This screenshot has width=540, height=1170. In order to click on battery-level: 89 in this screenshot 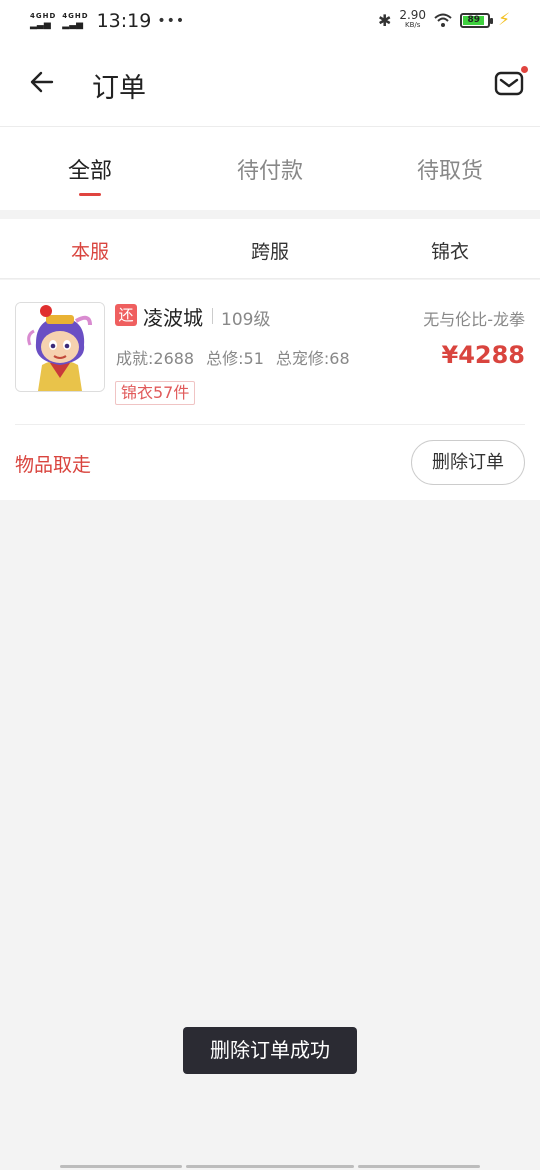, I will do `click(474, 20)`.